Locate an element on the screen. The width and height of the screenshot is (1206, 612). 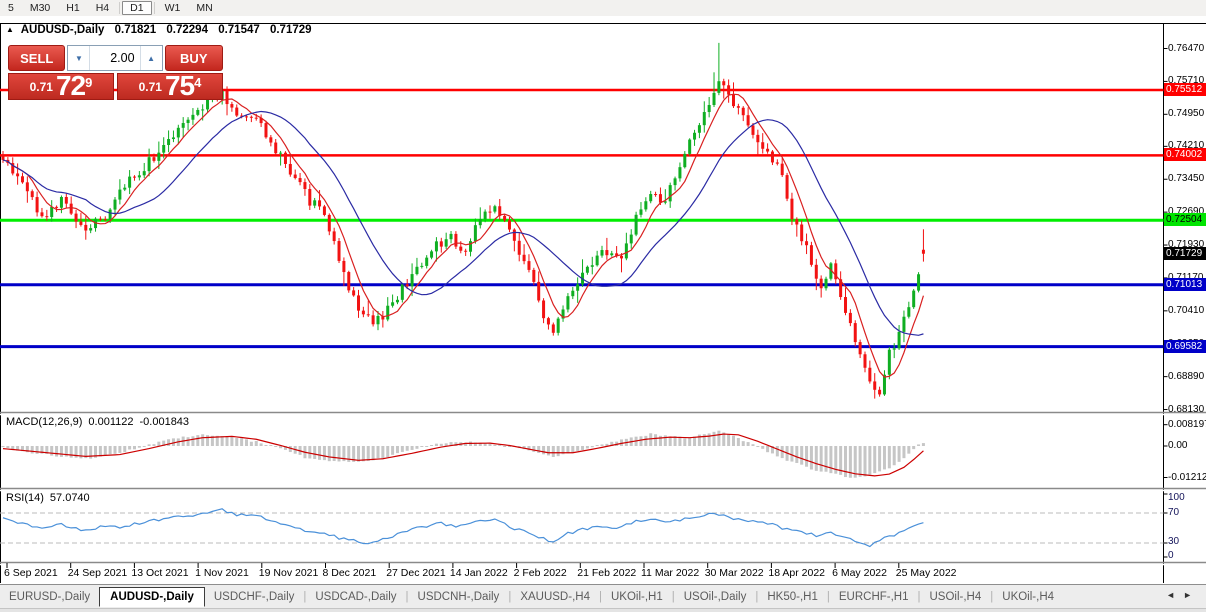
date-axis-label: 30 Mar 2022 is located at coordinates (734, 573).